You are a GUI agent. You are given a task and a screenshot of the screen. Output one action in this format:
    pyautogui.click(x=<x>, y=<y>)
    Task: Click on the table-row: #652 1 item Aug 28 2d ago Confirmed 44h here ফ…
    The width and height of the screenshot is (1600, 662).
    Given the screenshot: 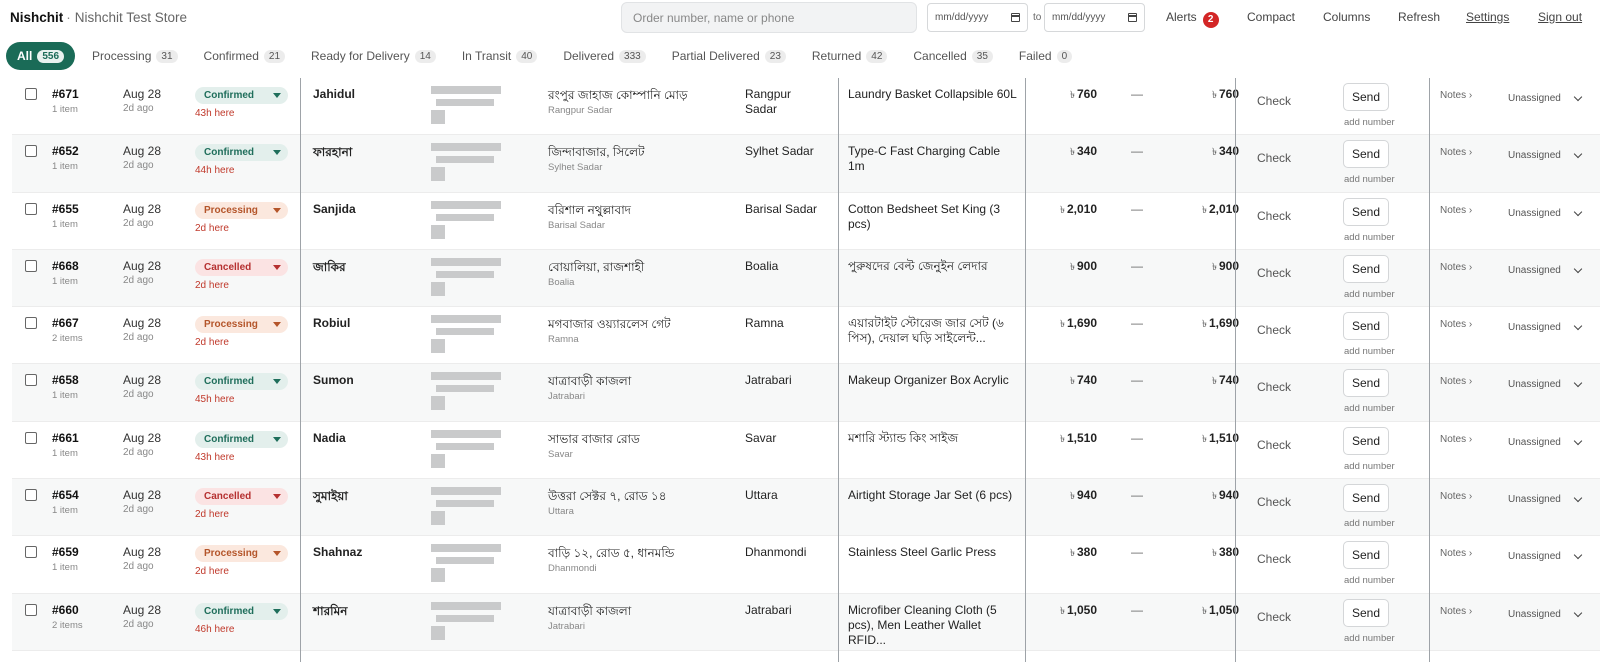 What is the action you would take?
    pyautogui.click(x=806, y=164)
    